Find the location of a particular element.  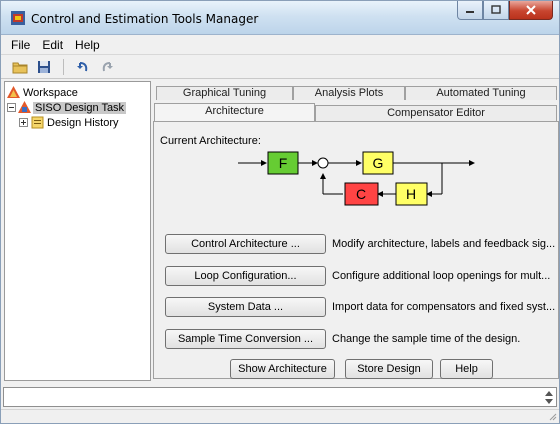

window-title: Control and Estimation Tools Manager is located at coordinates (145, 19).